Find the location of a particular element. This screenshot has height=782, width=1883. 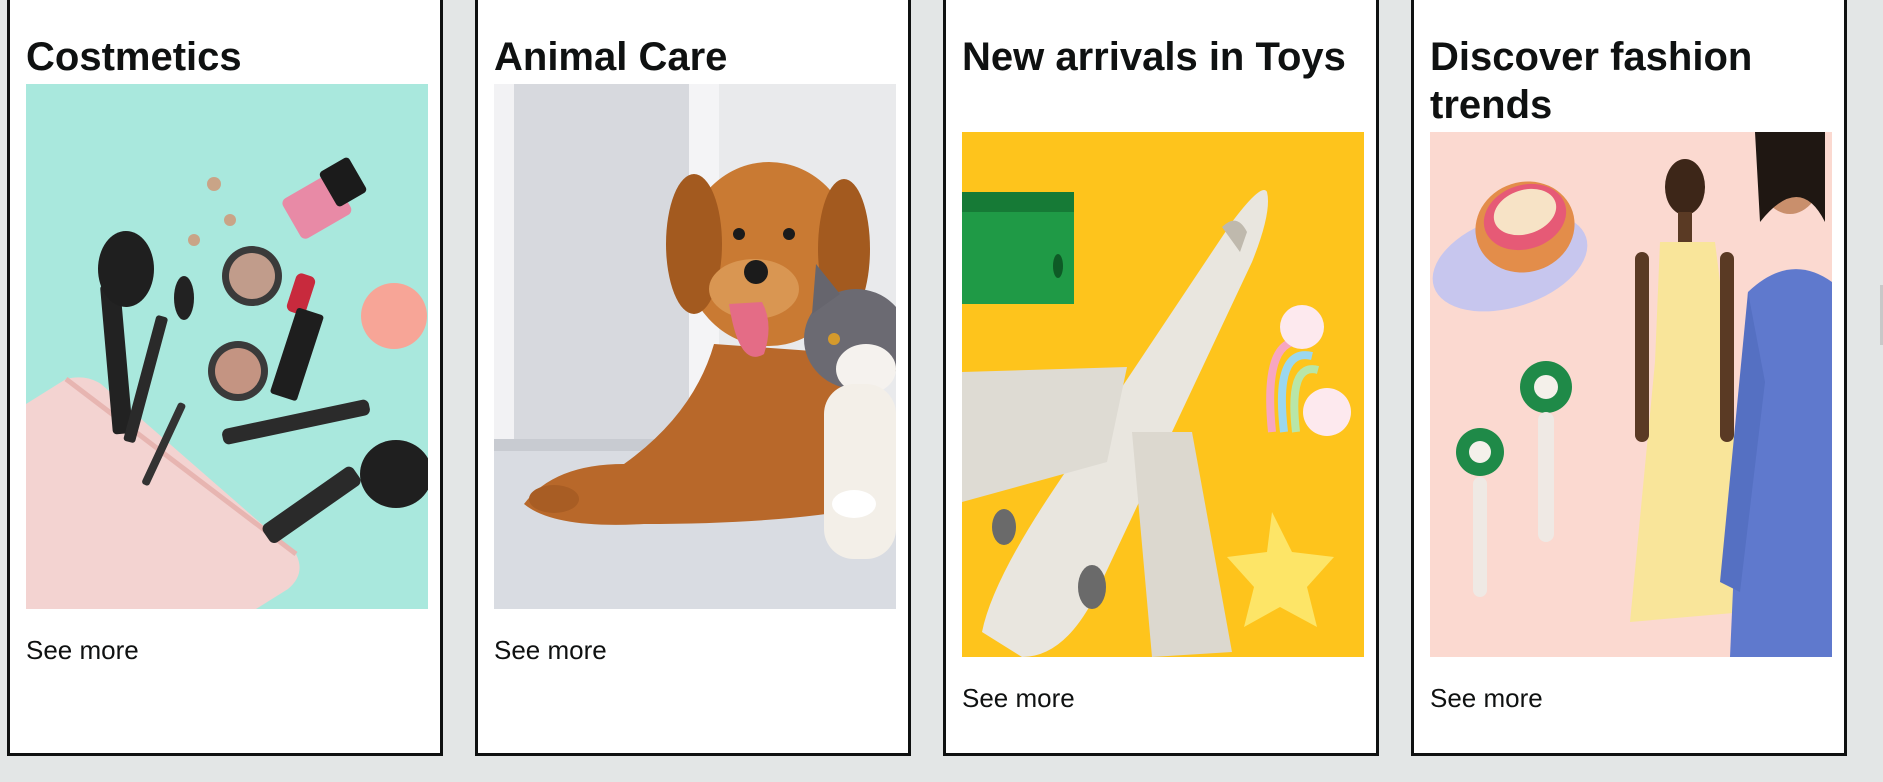

toys-image is located at coordinates (1163, 394).